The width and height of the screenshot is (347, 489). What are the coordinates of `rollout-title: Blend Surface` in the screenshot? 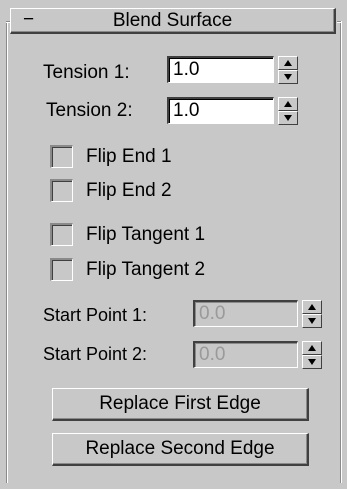 It's located at (172, 20).